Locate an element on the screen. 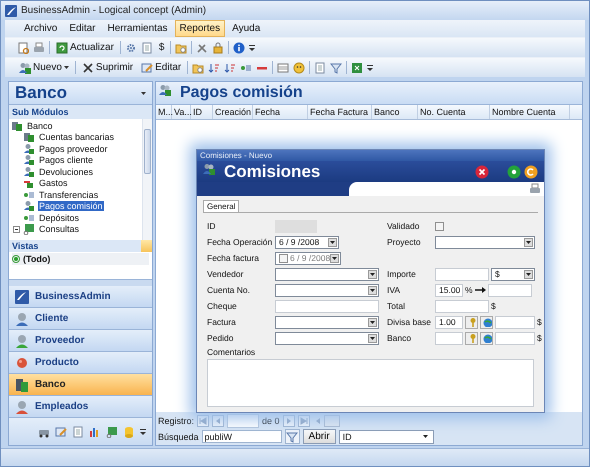  column-header: Banco is located at coordinates (395, 112).